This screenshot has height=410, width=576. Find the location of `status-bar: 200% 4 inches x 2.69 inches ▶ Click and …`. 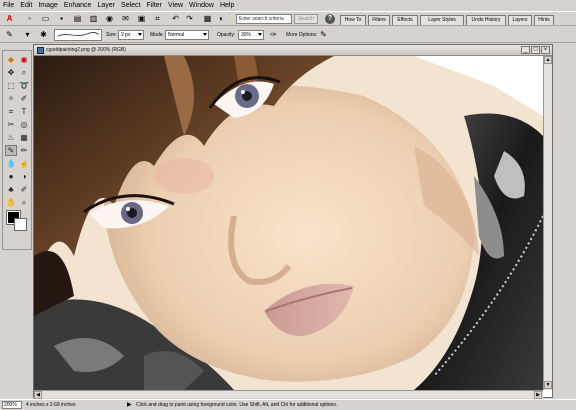

status-bar: 200% 4 inches x 2.69 inches ▶ Click and … is located at coordinates (288, 404).